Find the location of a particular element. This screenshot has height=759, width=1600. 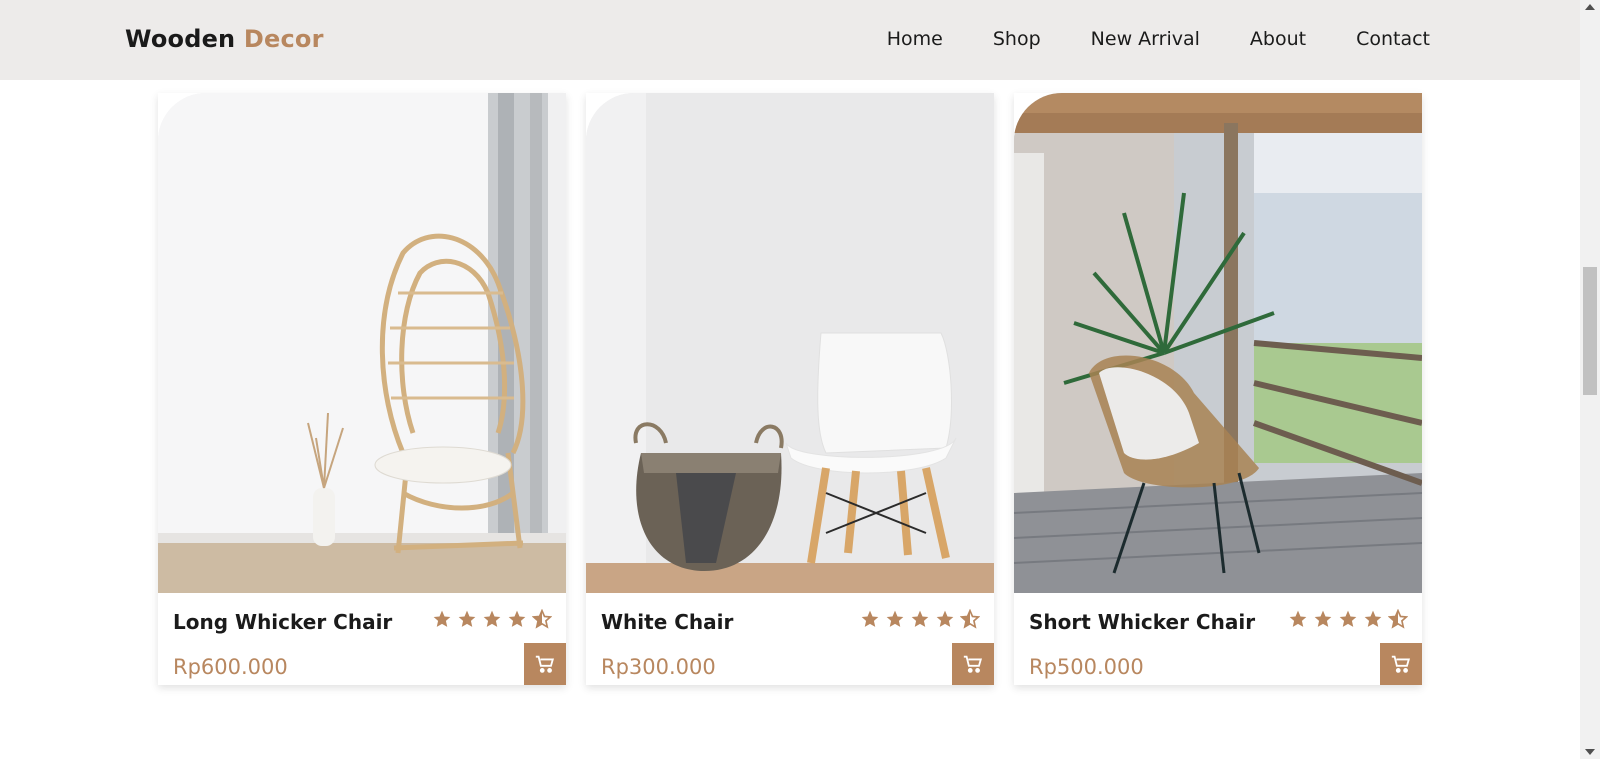

product-price: Rp300.000 is located at coordinates (658, 667).